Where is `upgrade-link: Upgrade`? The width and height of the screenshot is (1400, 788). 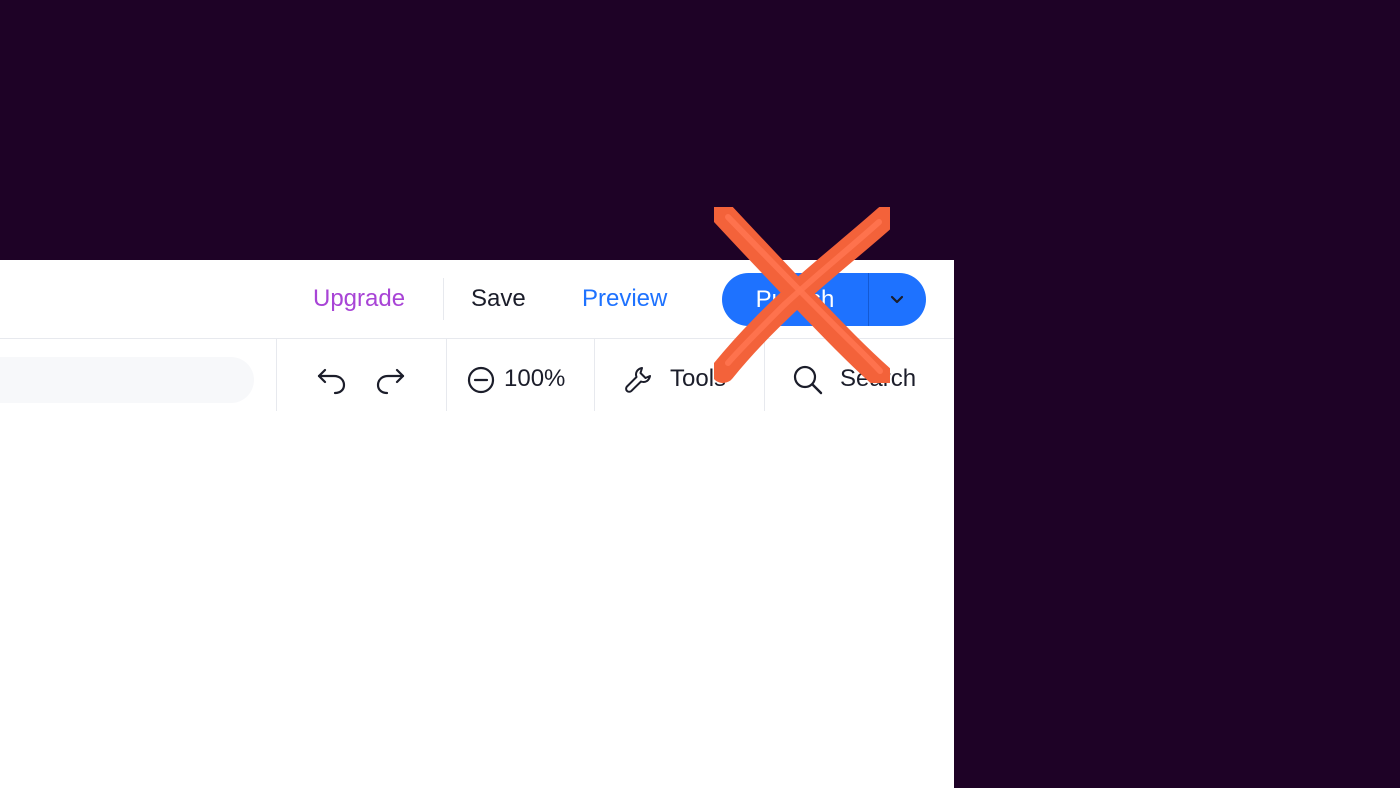
upgrade-link: Upgrade is located at coordinates (359, 299).